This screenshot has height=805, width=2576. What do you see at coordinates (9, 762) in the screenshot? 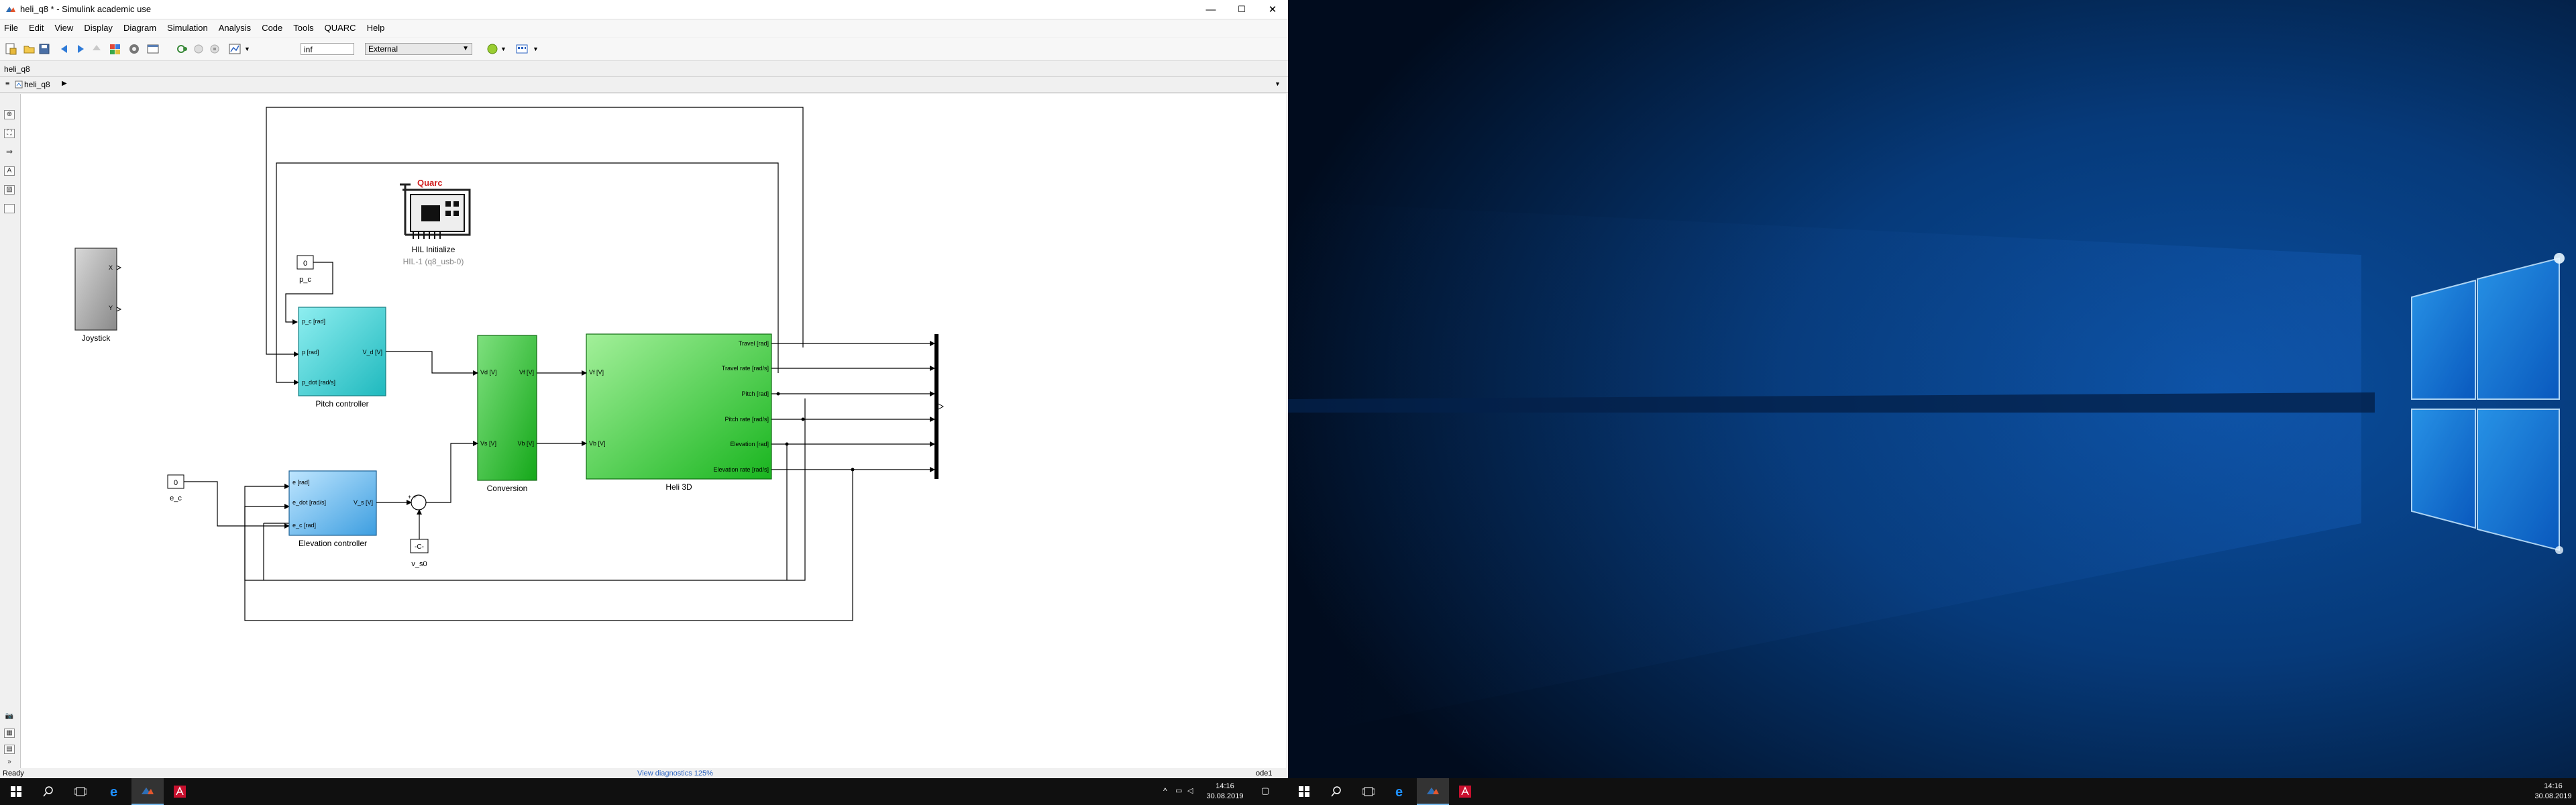
I see `expand-icon: »` at bounding box center [9, 762].